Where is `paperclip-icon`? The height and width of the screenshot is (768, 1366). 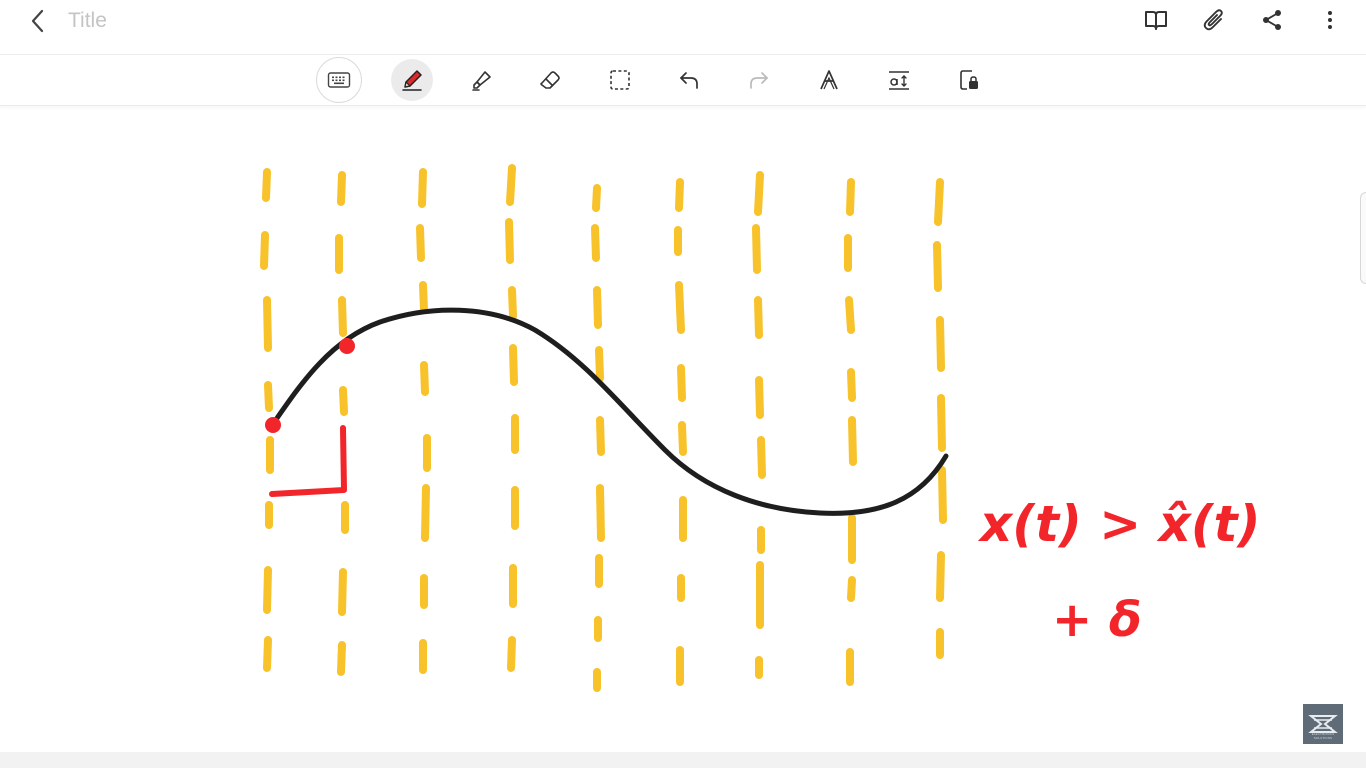
paperclip-icon is located at coordinates (1213, 20).